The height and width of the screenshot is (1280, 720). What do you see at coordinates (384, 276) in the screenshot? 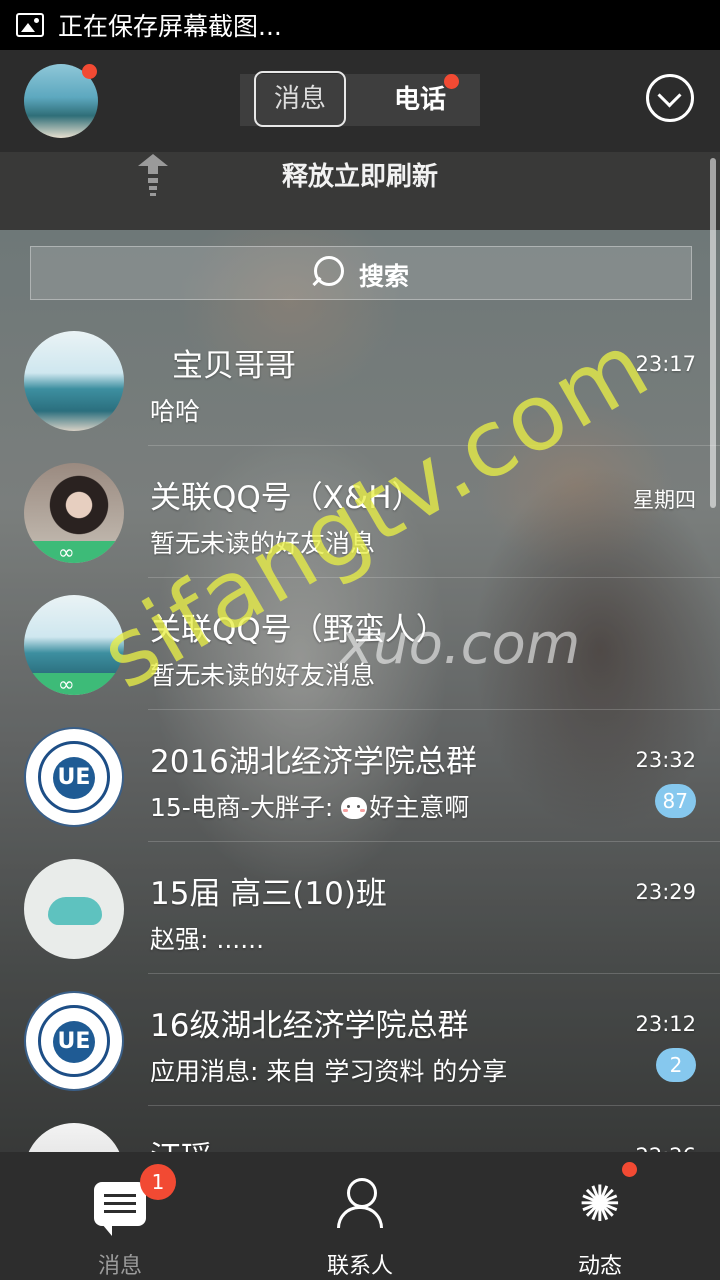
I see `search-label: 搜索` at bounding box center [384, 276].